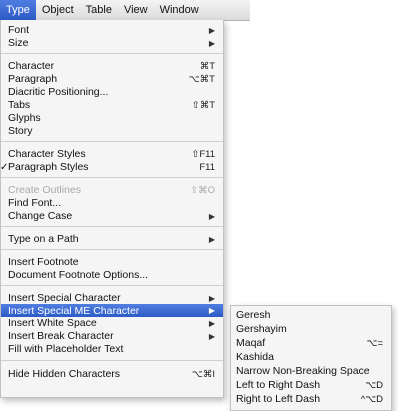  I want to click on menubar-item-object: Object, so click(58, 10).